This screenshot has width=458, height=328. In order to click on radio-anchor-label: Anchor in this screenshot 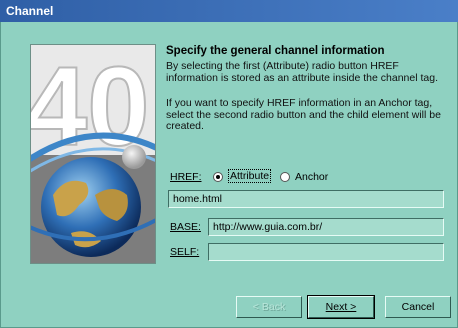, I will do `click(311, 177)`.